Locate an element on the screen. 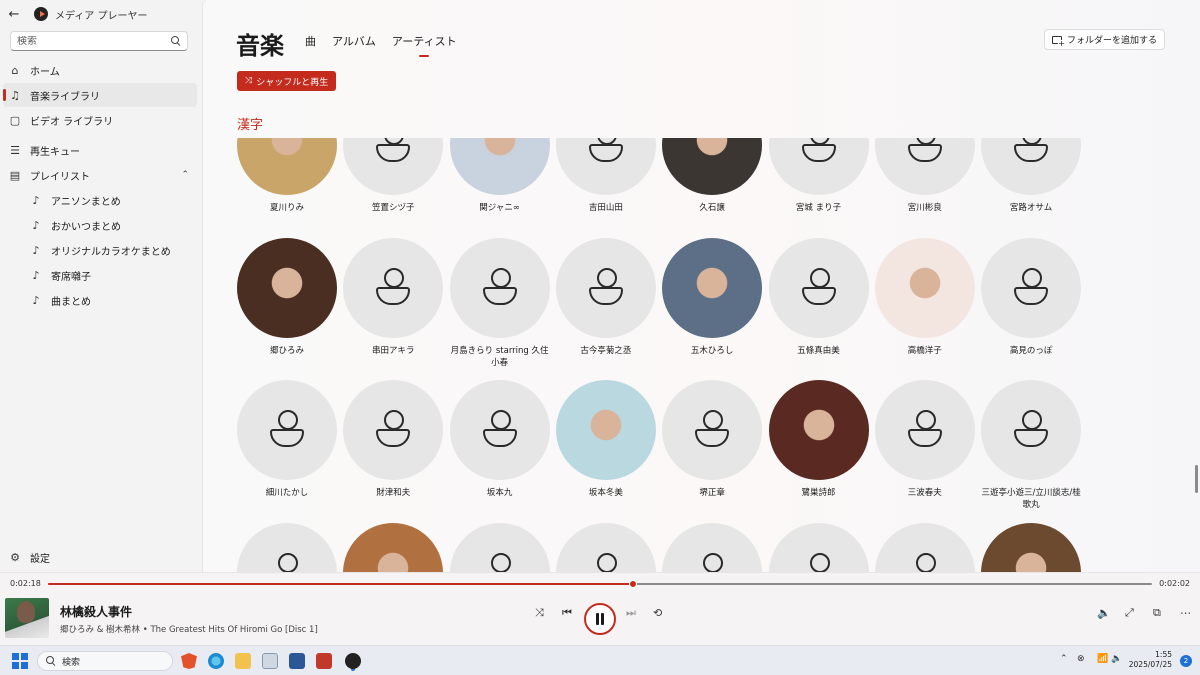 This screenshot has height=675, width=1200. artist-card: 坂本冬美 is located at coordinates (605, 439).